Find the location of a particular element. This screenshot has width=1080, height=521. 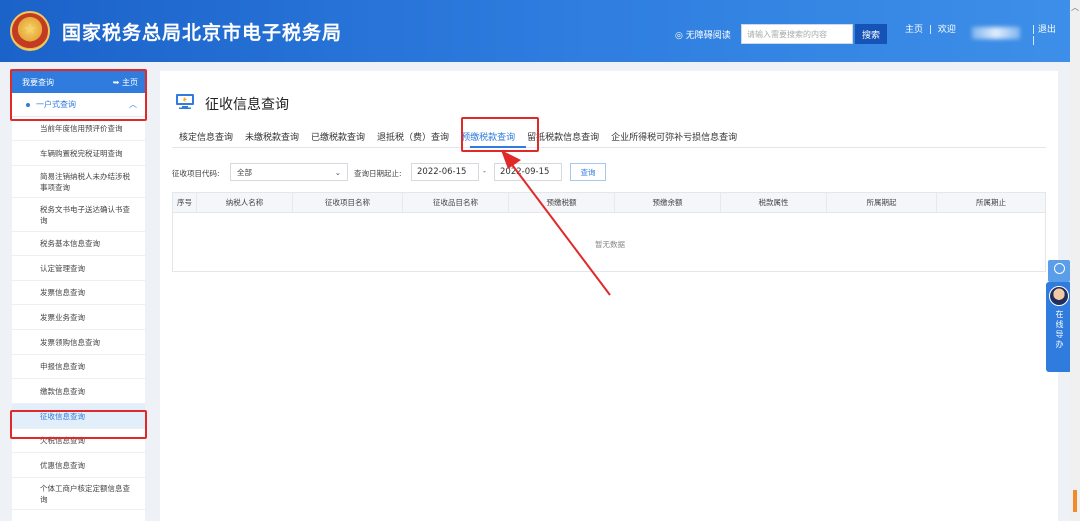

sidebar-item: 税务文书电子送达确认书查询 is located at coordinates (78, 215).